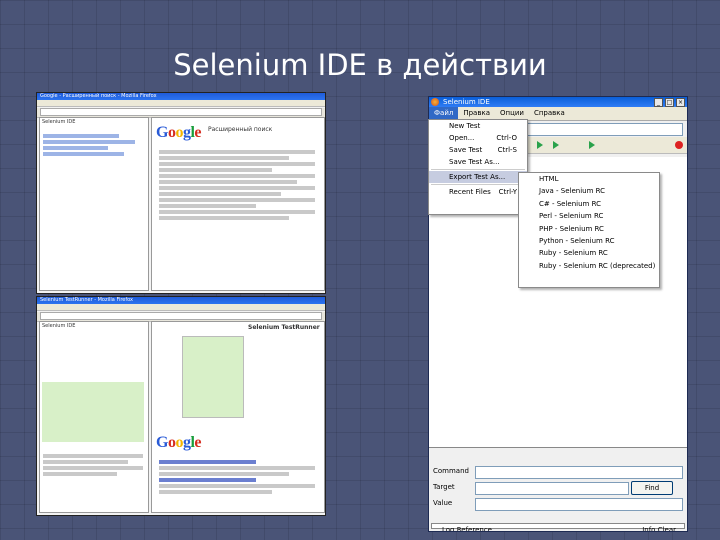  I want to click on export-java: Java - Selenium RC, so click(589, 191).